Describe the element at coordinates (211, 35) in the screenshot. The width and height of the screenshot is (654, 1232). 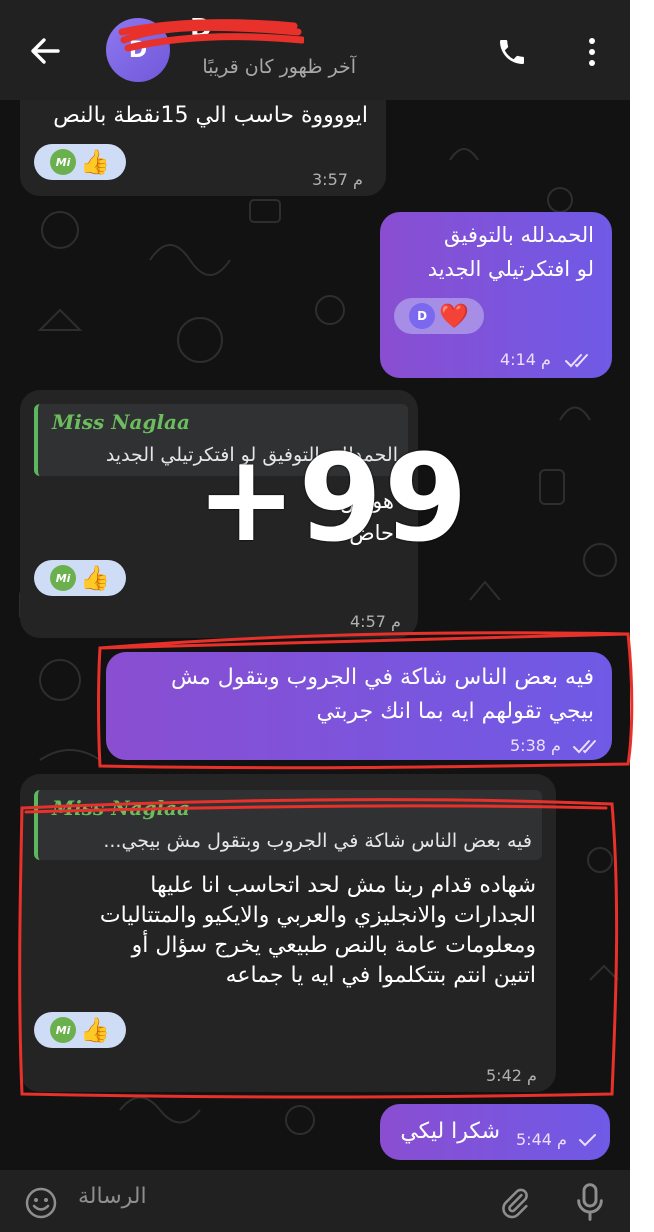
I see `redaction-scribble` at that location.